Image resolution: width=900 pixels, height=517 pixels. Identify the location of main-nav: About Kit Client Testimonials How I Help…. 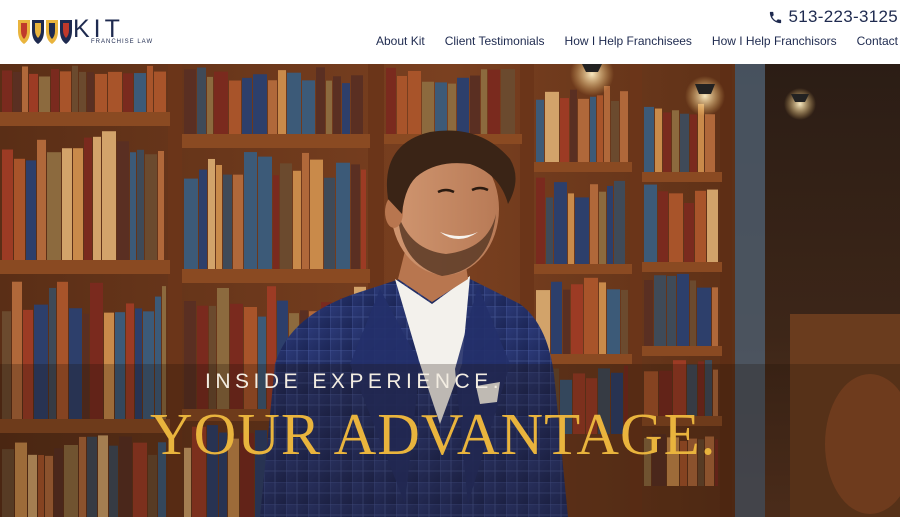
(638, 41).